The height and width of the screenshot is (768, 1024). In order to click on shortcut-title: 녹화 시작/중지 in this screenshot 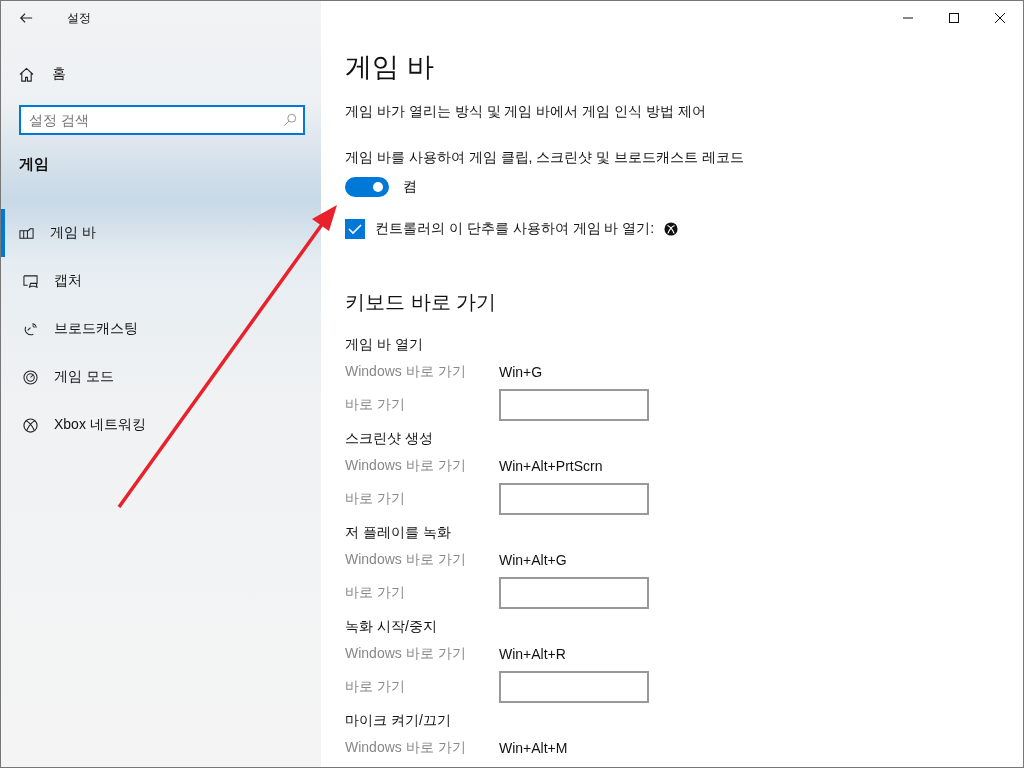, I will do `click(391, 627)`.